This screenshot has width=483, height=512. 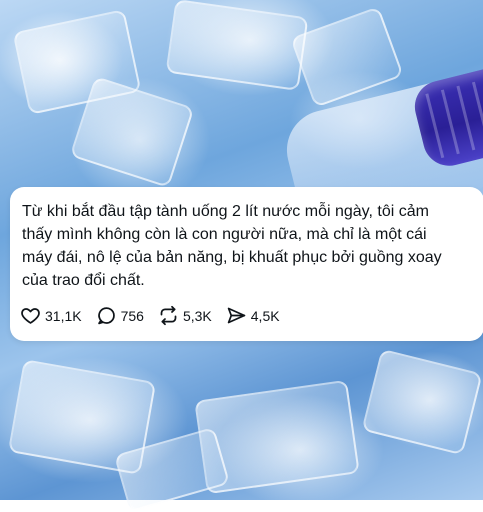 I want to click on send-paper-plane-icon, so click(x=236, y=315).